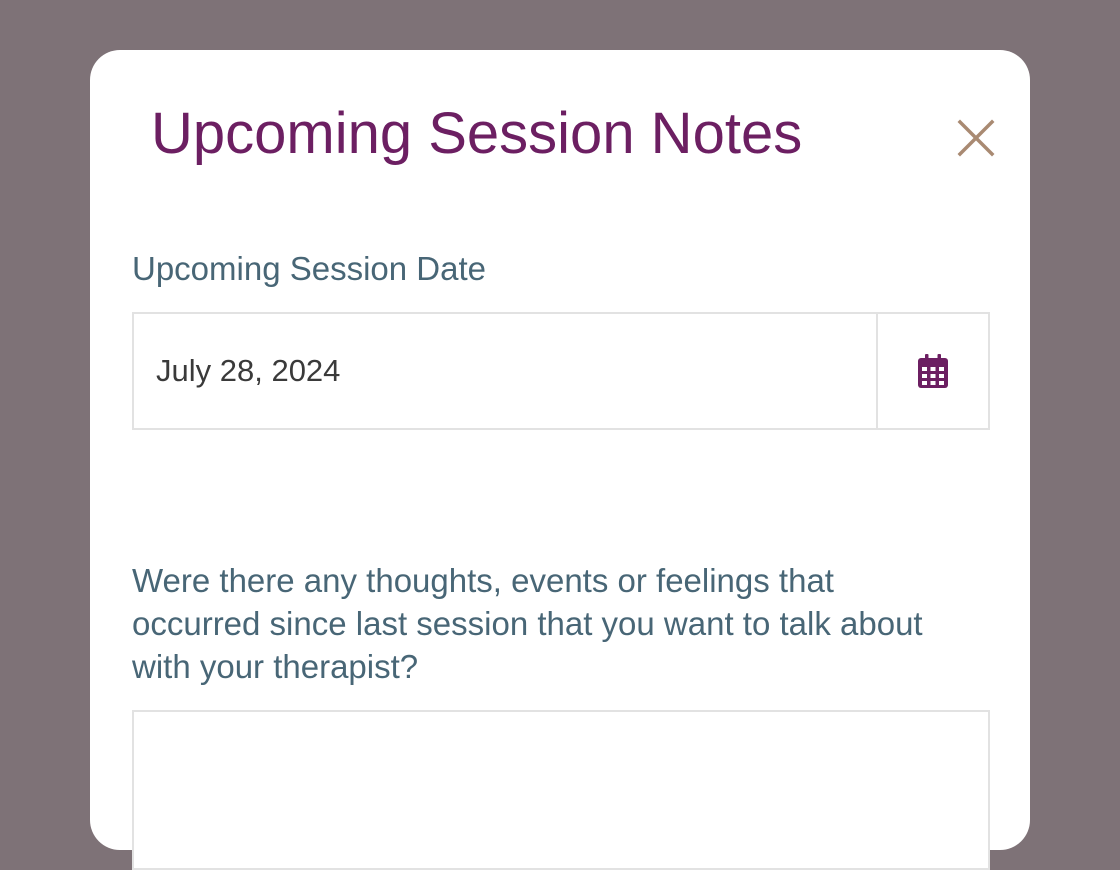 This screenshot has height=870, width=1120. I want to click on close-button, so click(976, 138).